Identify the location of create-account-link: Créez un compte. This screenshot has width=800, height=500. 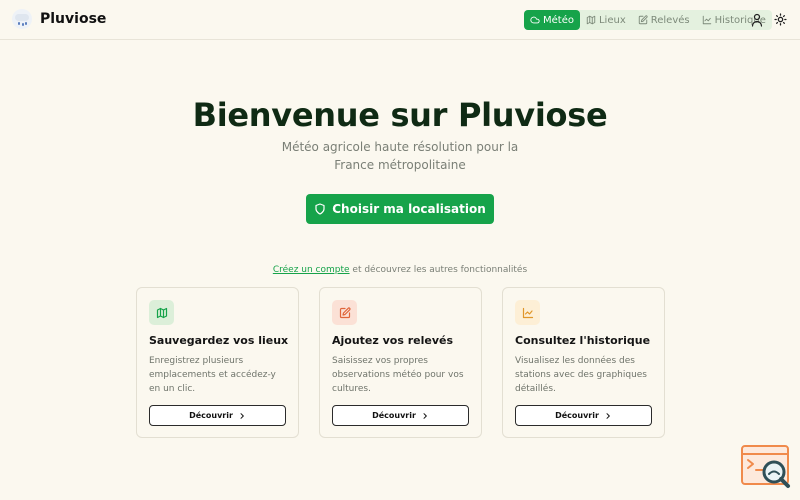
(311, 270).